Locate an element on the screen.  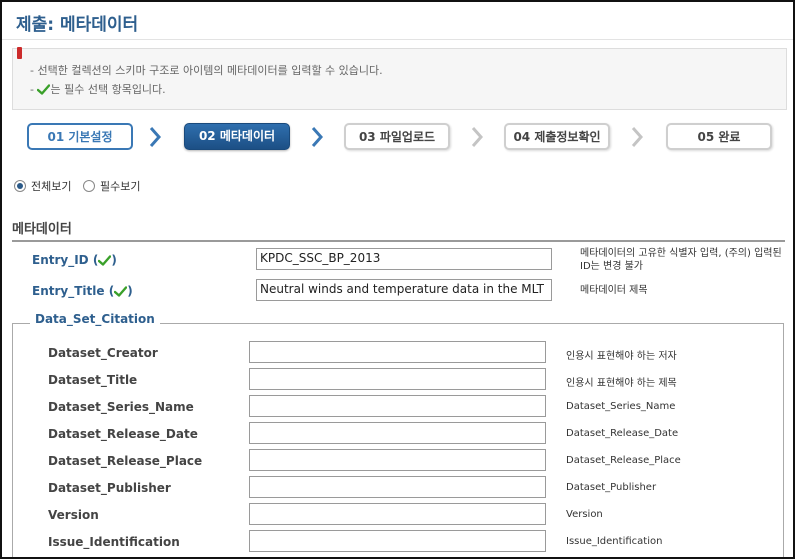
dataset-release-date-input is located at coordinates (397, 433).